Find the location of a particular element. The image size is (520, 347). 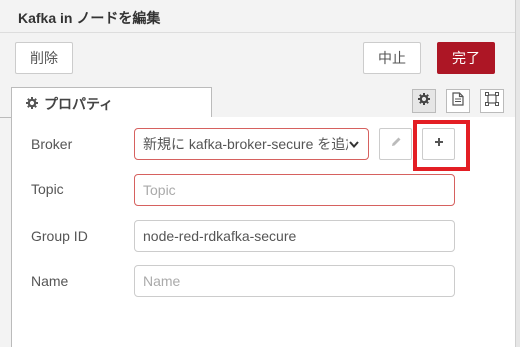

edit-broker-button is located at coordinates (395, 144).